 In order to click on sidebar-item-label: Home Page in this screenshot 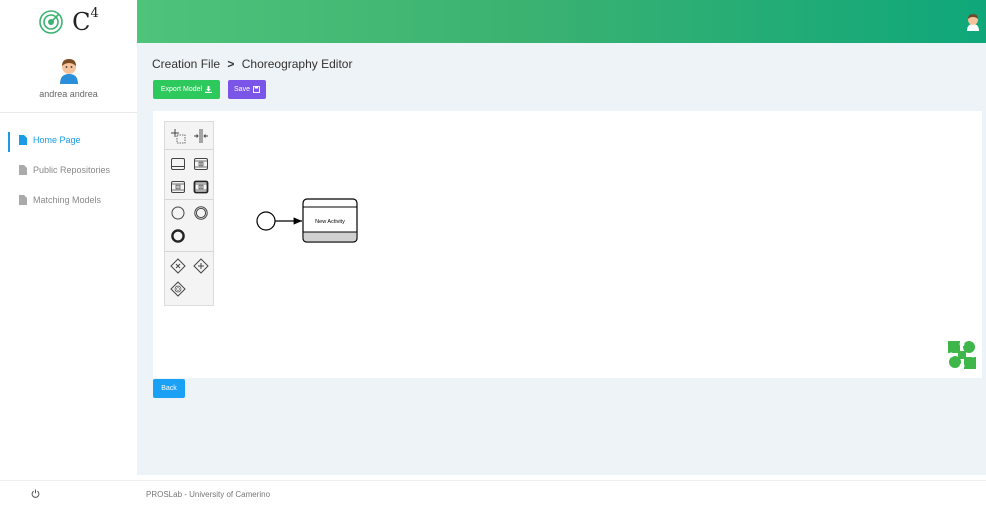, I will do `click(57, 140)`.